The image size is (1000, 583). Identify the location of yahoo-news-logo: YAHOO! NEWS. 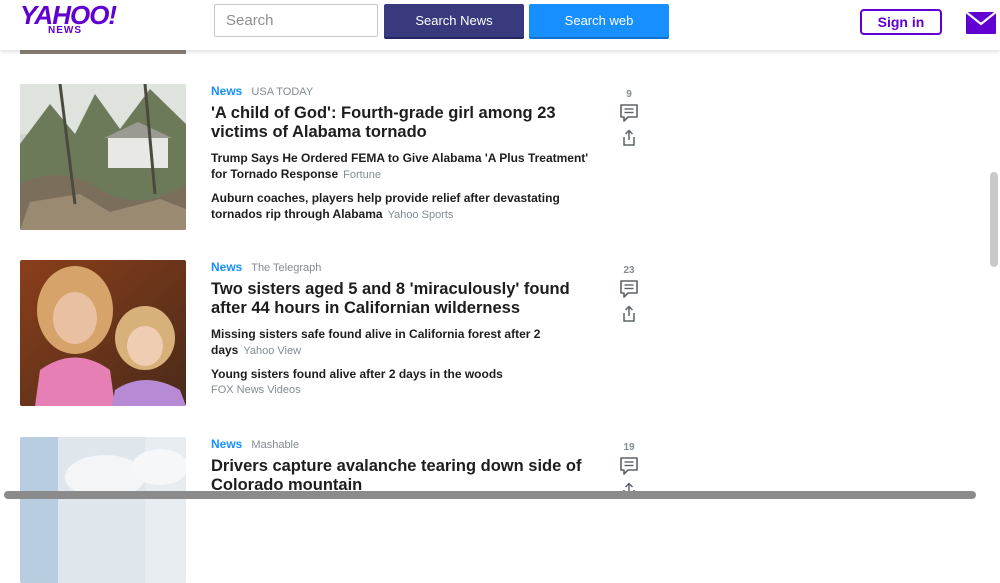
(68, 19).